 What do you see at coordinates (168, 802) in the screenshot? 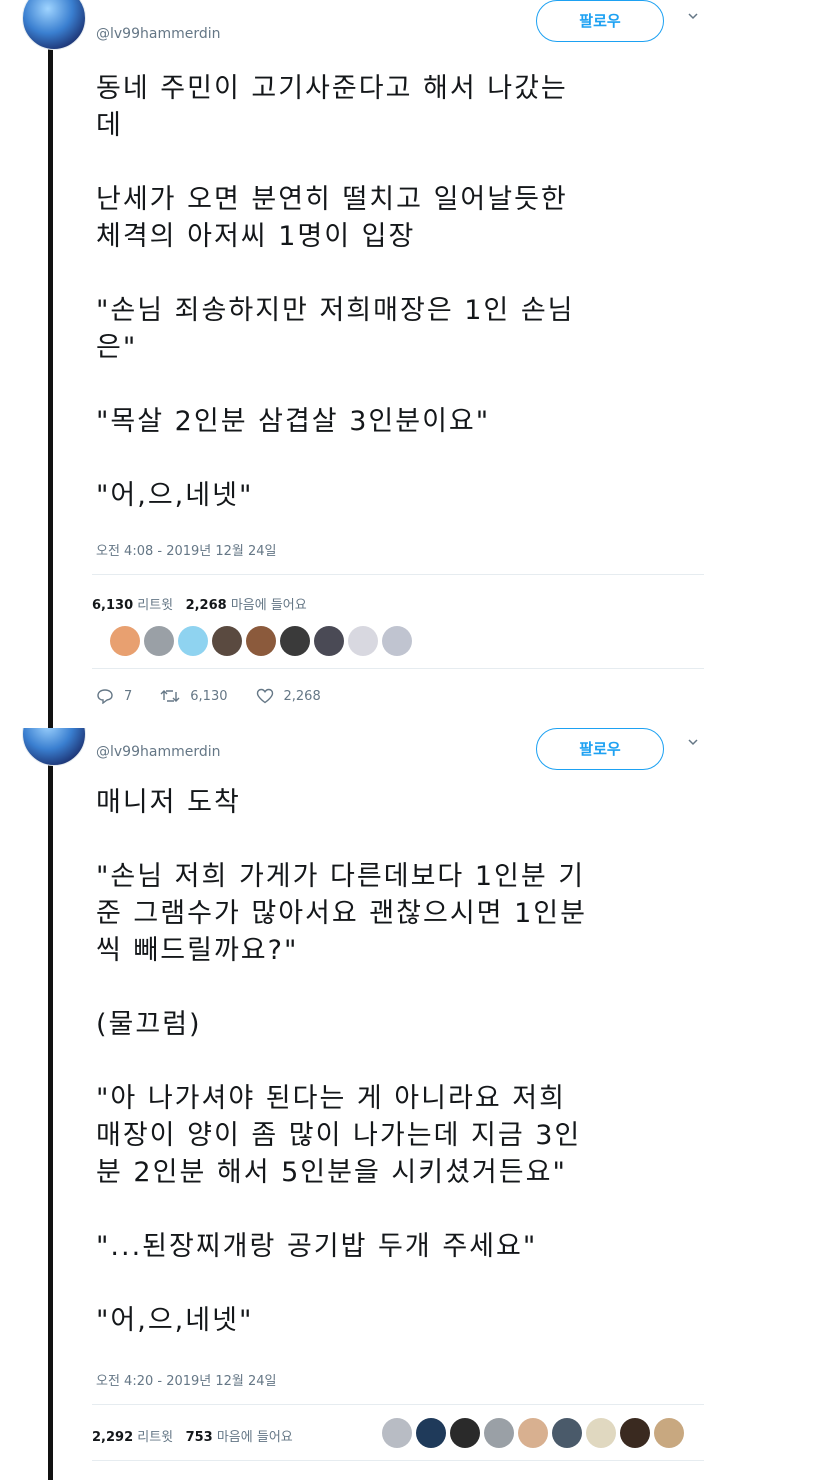
I see `tweet-paragraph: 매니저 도착` at bounding box center [168, 802].